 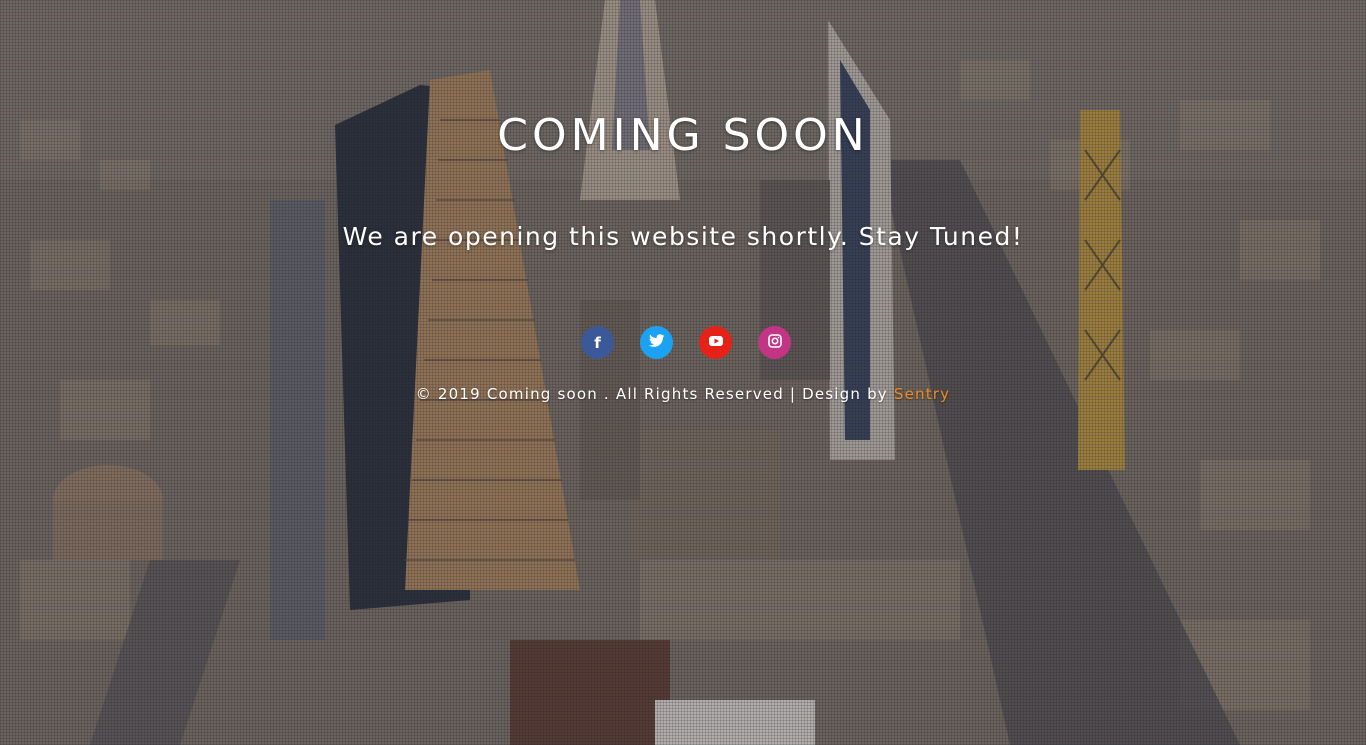 I want to click on instagram-button, so click(x=774, y=342).